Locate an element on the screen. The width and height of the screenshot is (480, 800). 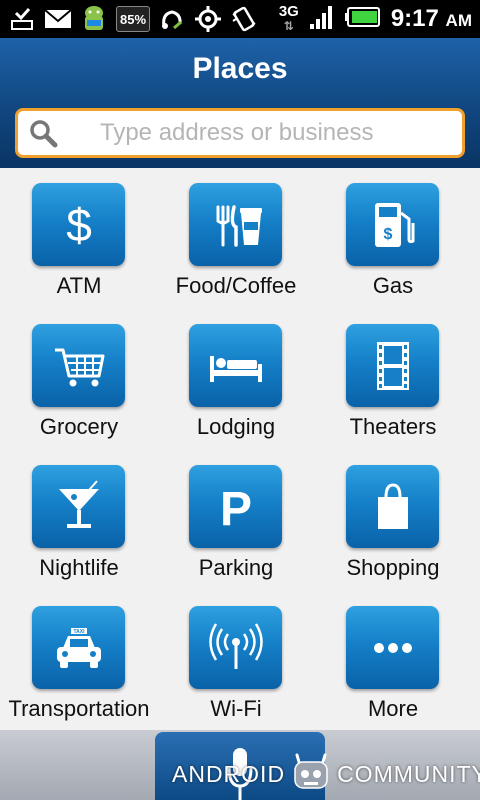
more-tile is located at coordinates (392, 647).